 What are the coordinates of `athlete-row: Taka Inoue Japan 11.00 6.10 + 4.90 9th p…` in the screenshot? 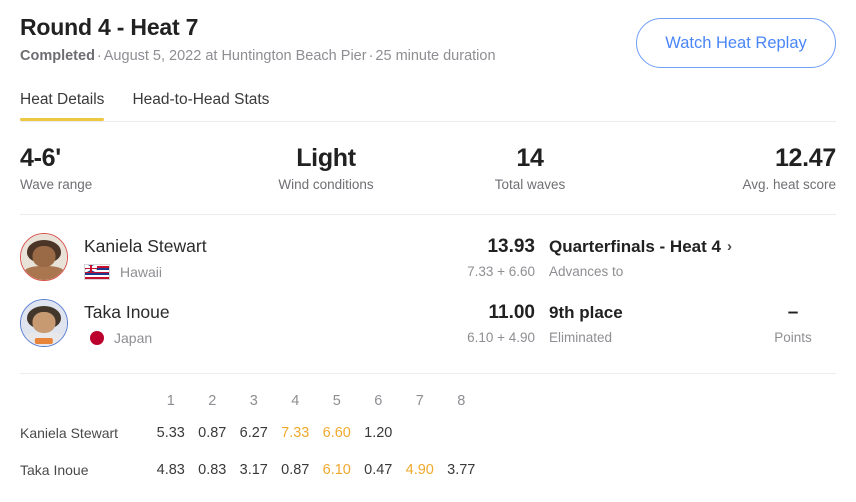 It's located at (428, 323).